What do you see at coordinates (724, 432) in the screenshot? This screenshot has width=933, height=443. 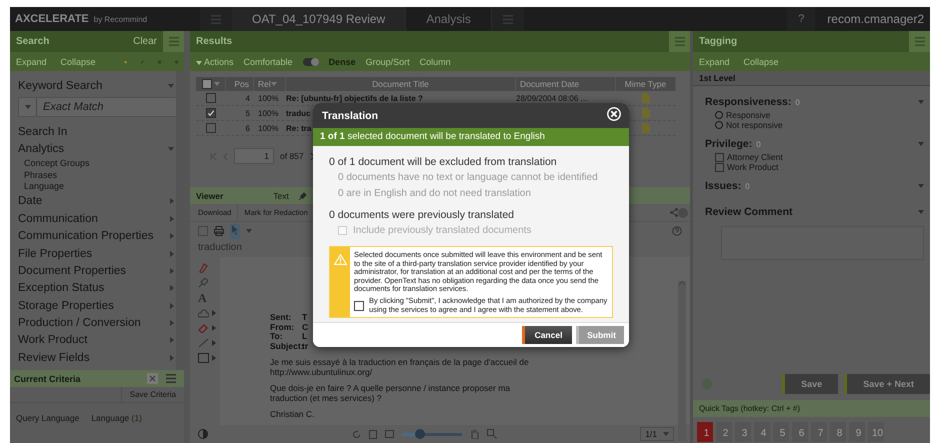 I see `quick-tag: 2` at bounding box center [724, 432].